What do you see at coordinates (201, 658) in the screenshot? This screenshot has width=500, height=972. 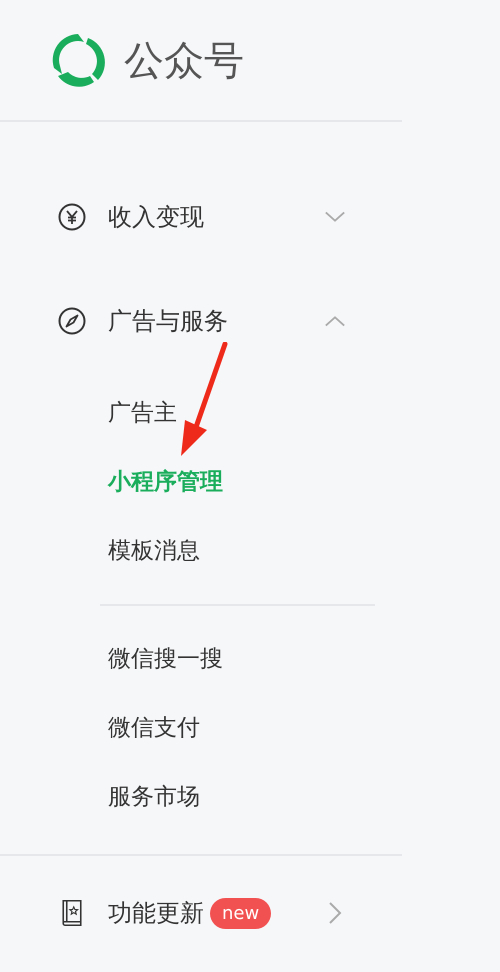 I see `submenu-item: 微信搜一搜` at bounding box center [201, 658].